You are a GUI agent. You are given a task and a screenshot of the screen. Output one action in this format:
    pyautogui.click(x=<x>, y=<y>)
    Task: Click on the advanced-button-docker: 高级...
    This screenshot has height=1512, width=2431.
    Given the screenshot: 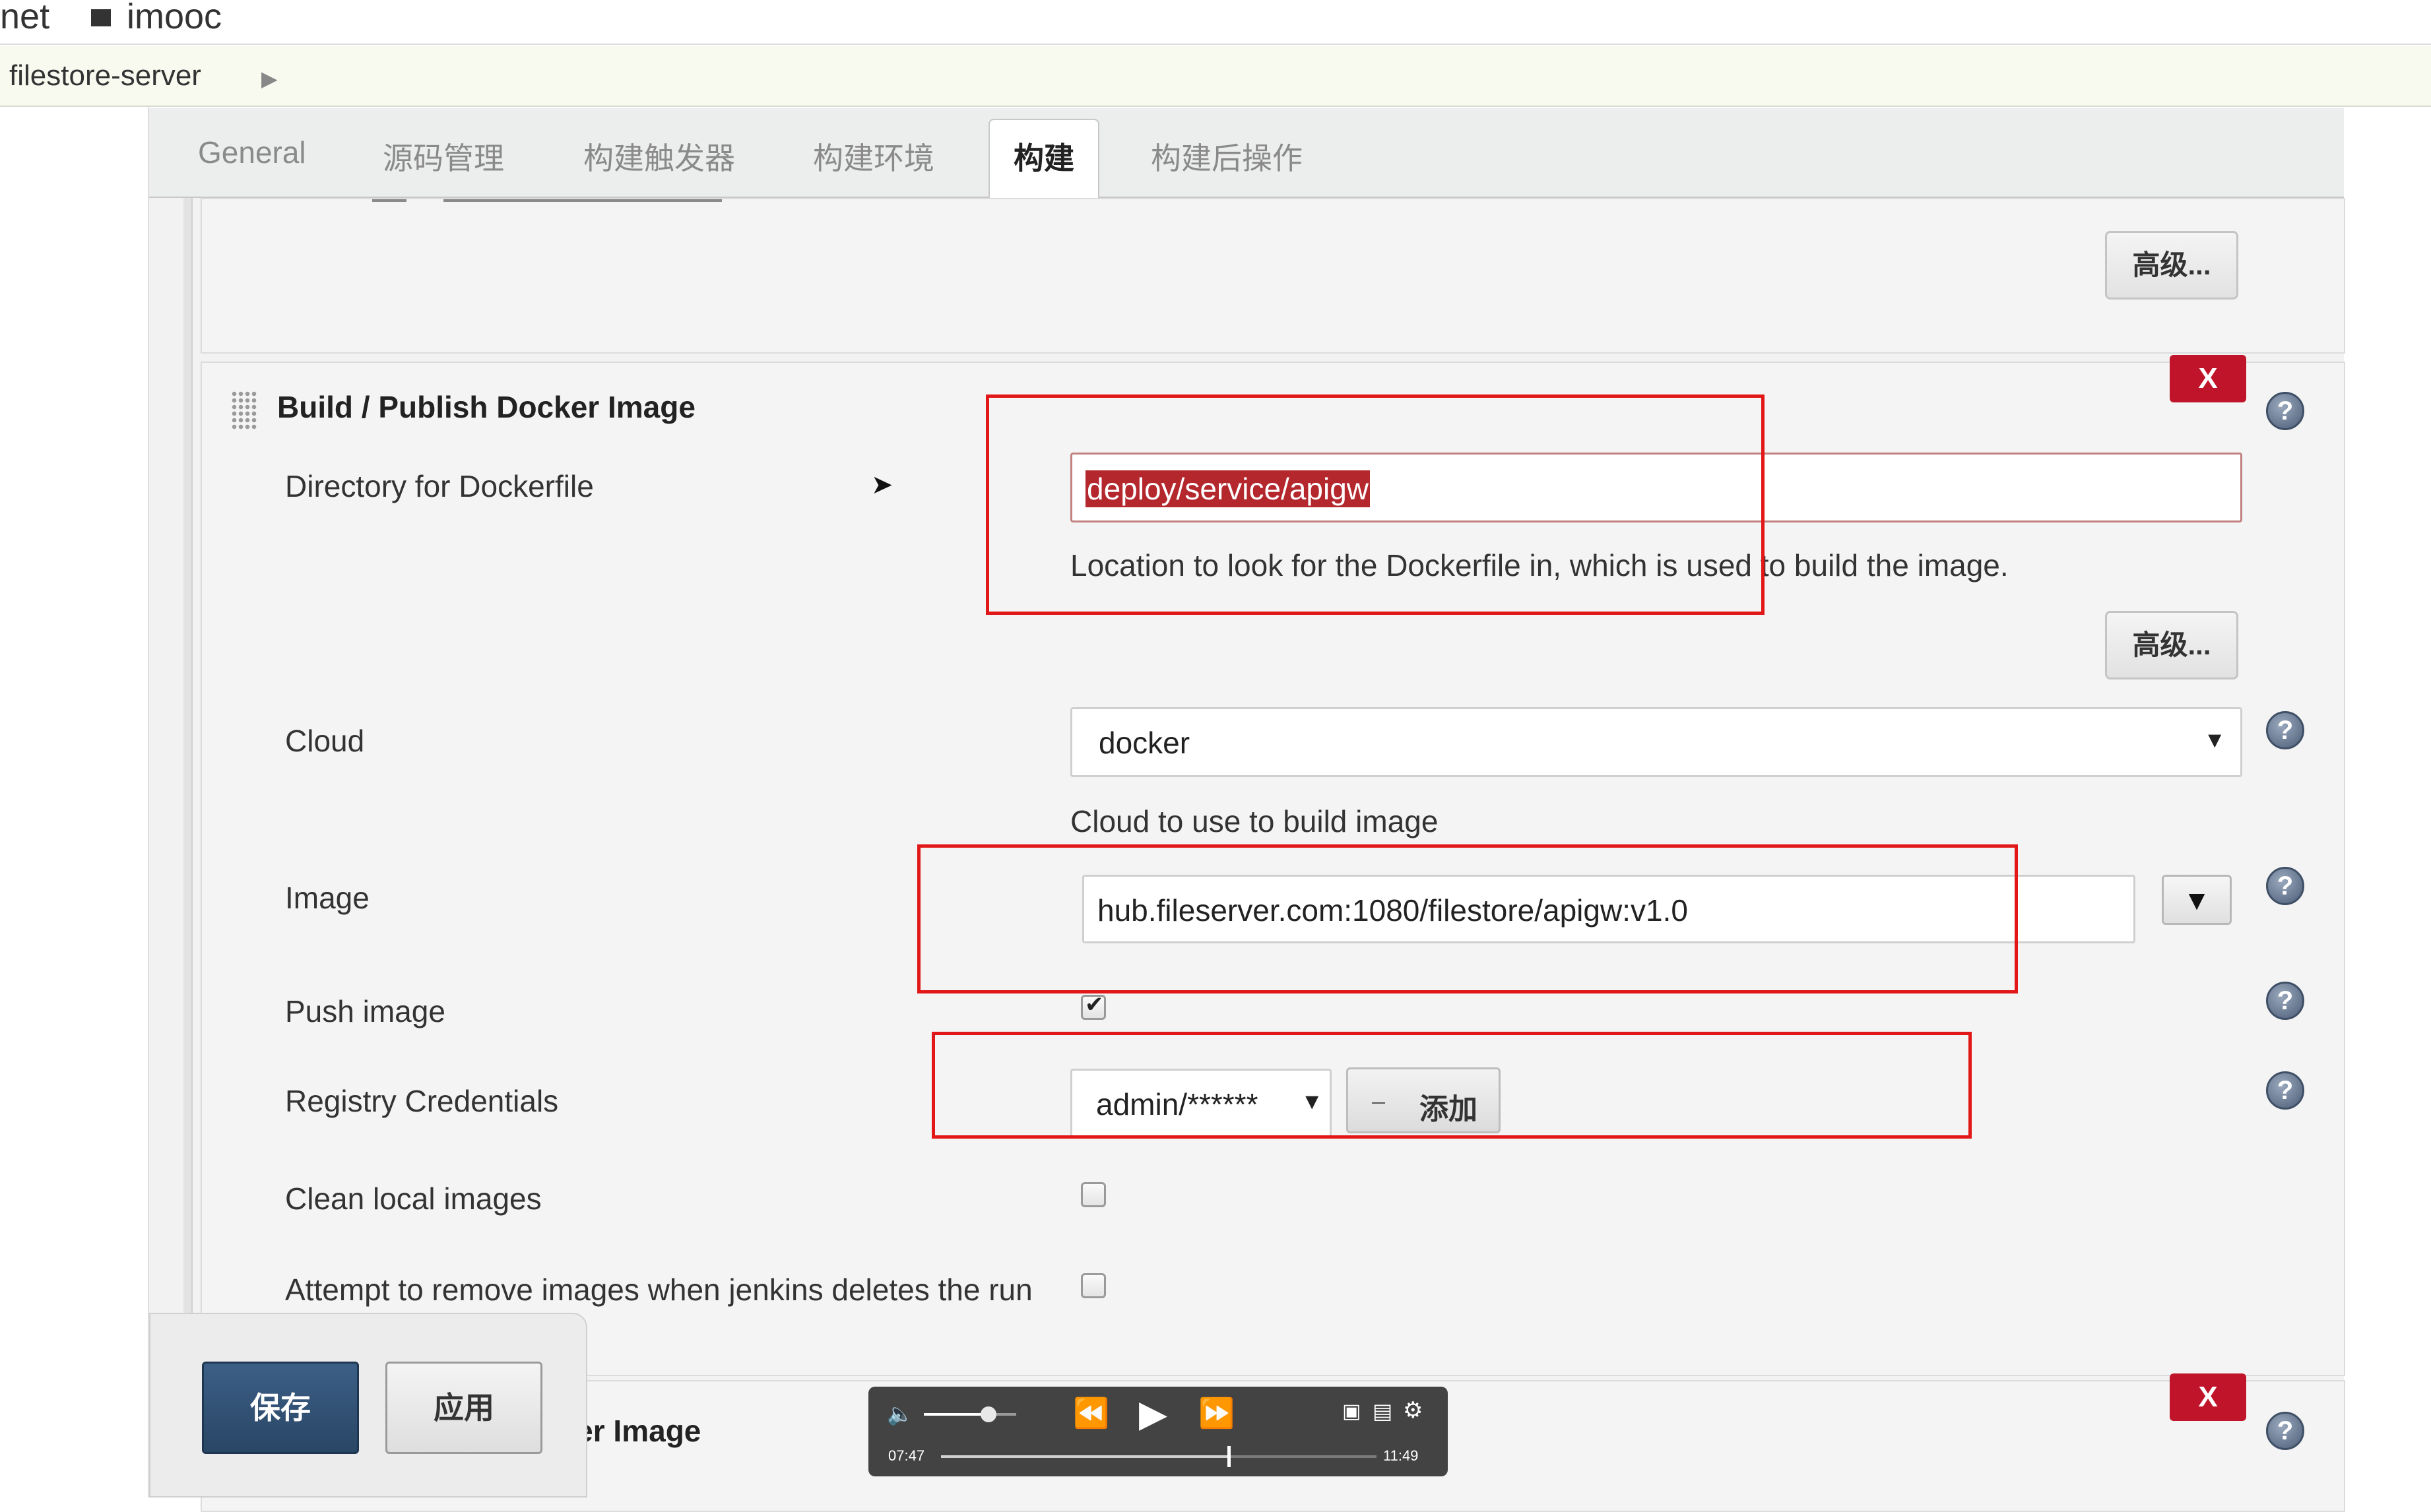 What is the action you would take?
    pyautogui.click(x=2171, y=645)
    